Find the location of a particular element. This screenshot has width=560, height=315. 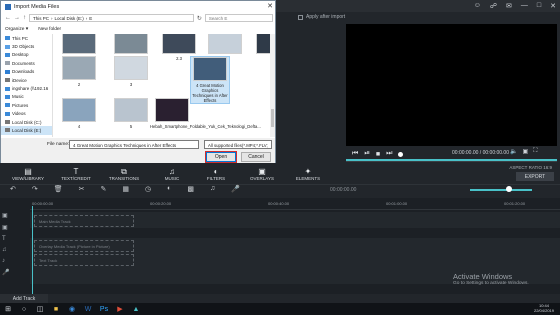

nav-item: Videos is located at coordinates (26, 114).